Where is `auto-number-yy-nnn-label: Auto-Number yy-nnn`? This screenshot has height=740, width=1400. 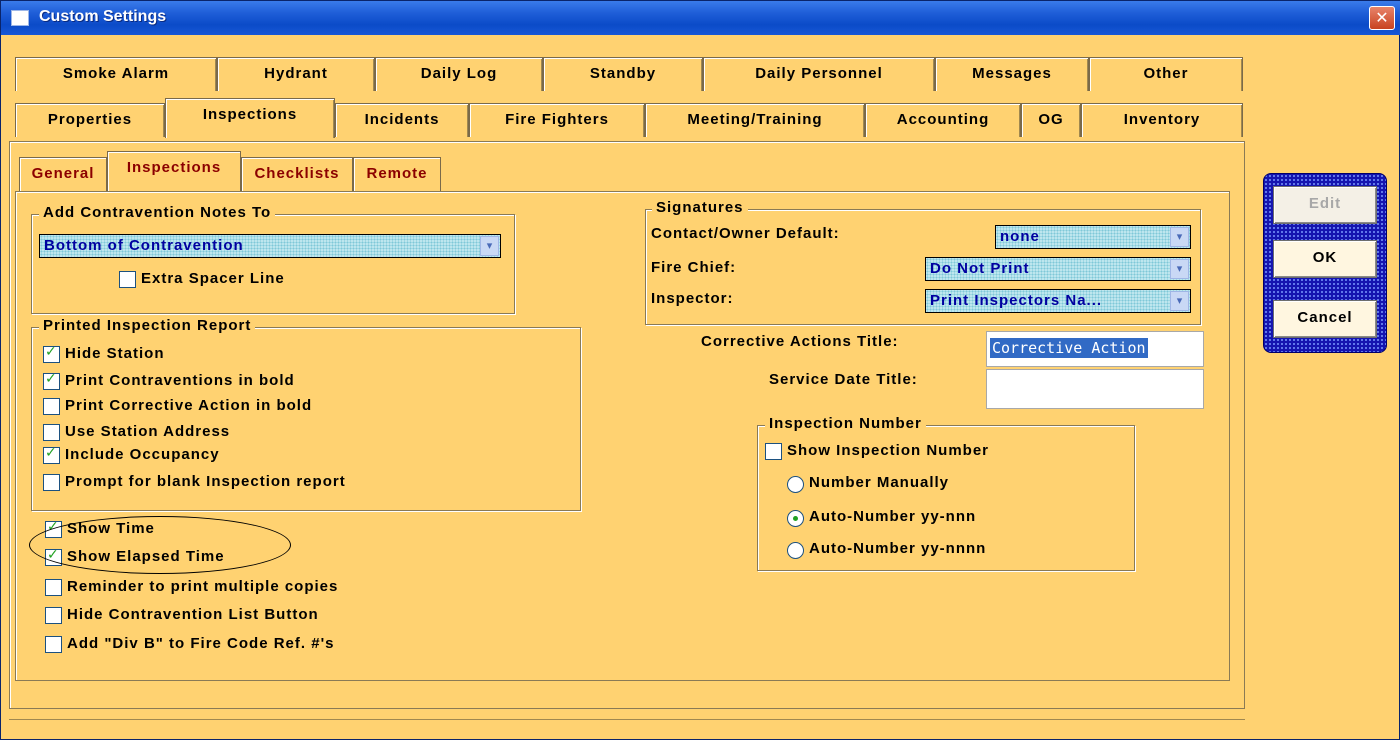 auto-number-yy-nnn-label: Auto-Number yy-nnn is located at coordinates (893, 516).